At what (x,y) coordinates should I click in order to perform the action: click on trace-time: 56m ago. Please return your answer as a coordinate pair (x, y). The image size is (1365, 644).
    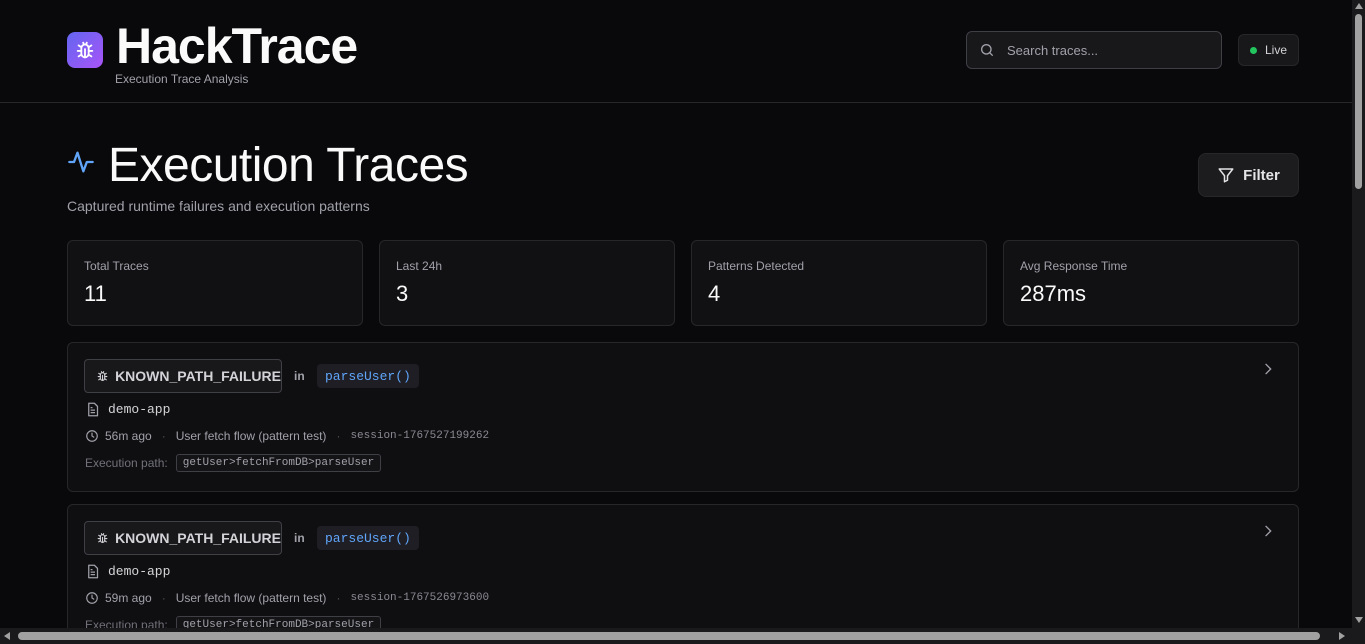
    Looking at the image, I should click on (128, 436).